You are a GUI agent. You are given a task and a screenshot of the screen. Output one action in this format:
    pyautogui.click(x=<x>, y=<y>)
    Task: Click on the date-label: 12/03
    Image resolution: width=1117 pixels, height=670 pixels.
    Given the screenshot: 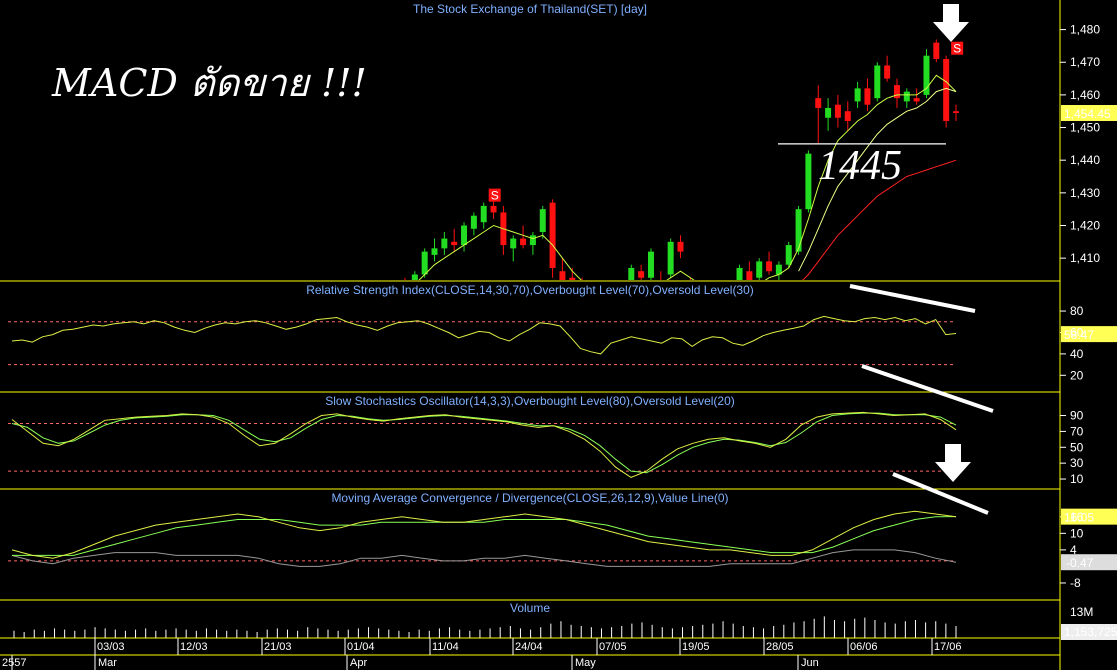 What is the action you would take?
    pyautogui.click(x=194, y=647)
    